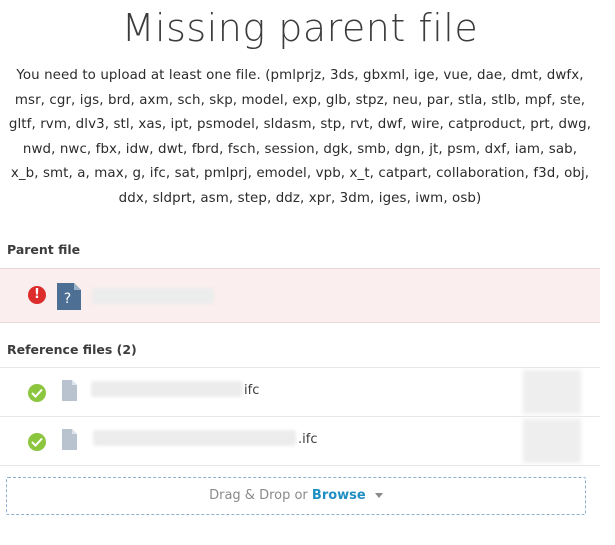 Image resolution: width=615 pixels, height=545 pixels. What do you see at coordinates (44, 249) in the screenshot?
I see `parent-file-label: Parent file` at bounding box center [44, 249].